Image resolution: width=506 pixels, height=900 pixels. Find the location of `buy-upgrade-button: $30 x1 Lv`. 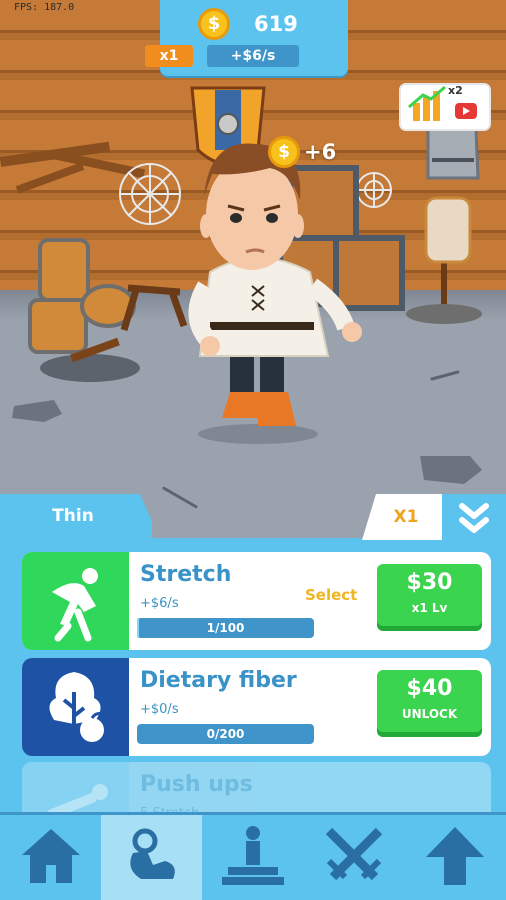

buy-upgrade-button: $30 x1 Lv is located at coordinates (429, 595).